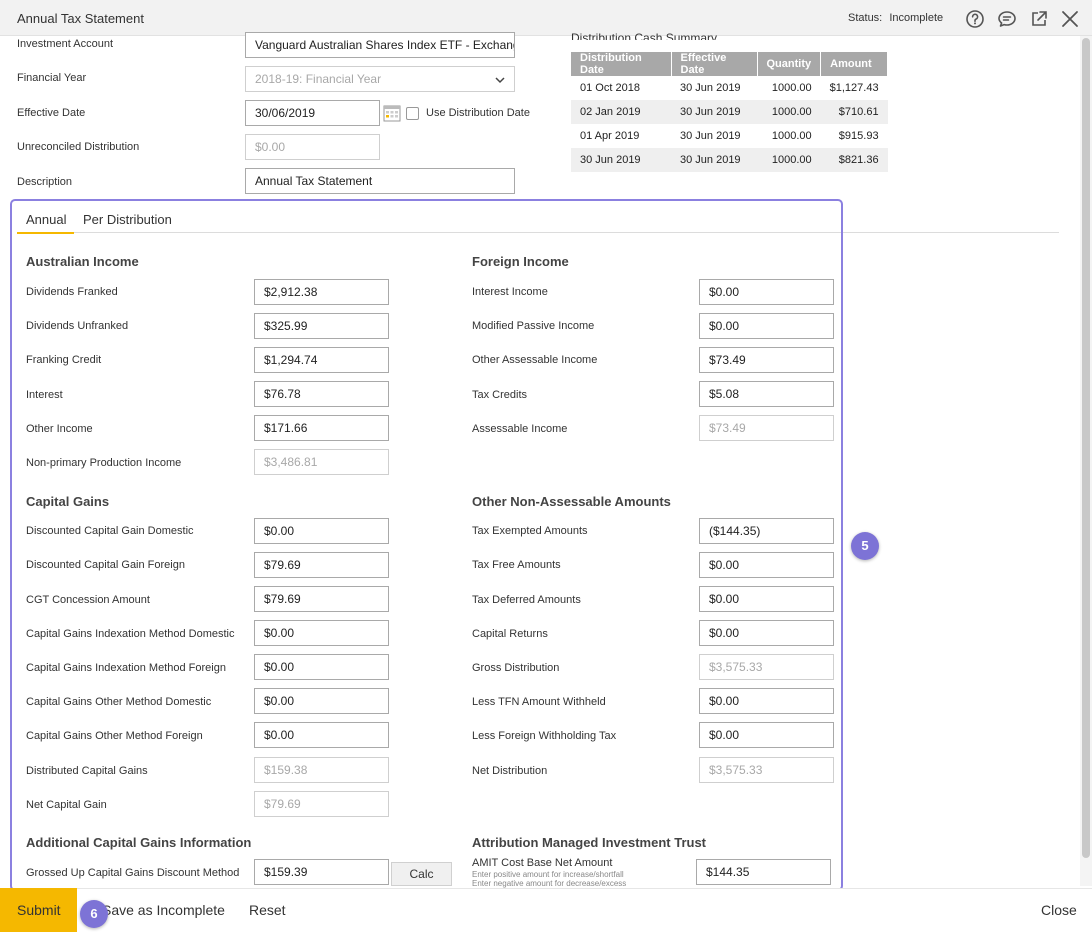 The image size is (1092, 932). I want to click on other-income-field: $171.66, so click(321, 428).